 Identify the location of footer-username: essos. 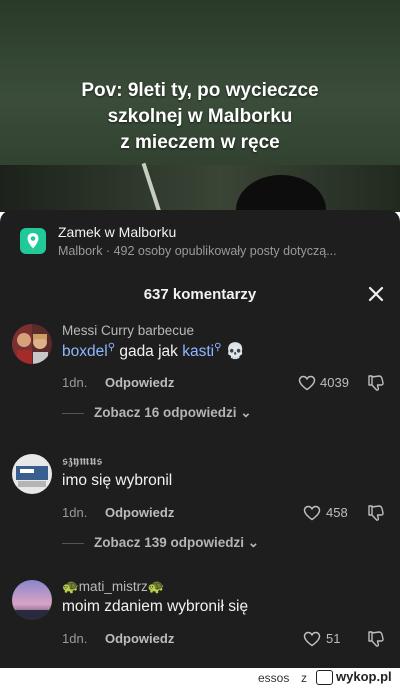
(273, 678).